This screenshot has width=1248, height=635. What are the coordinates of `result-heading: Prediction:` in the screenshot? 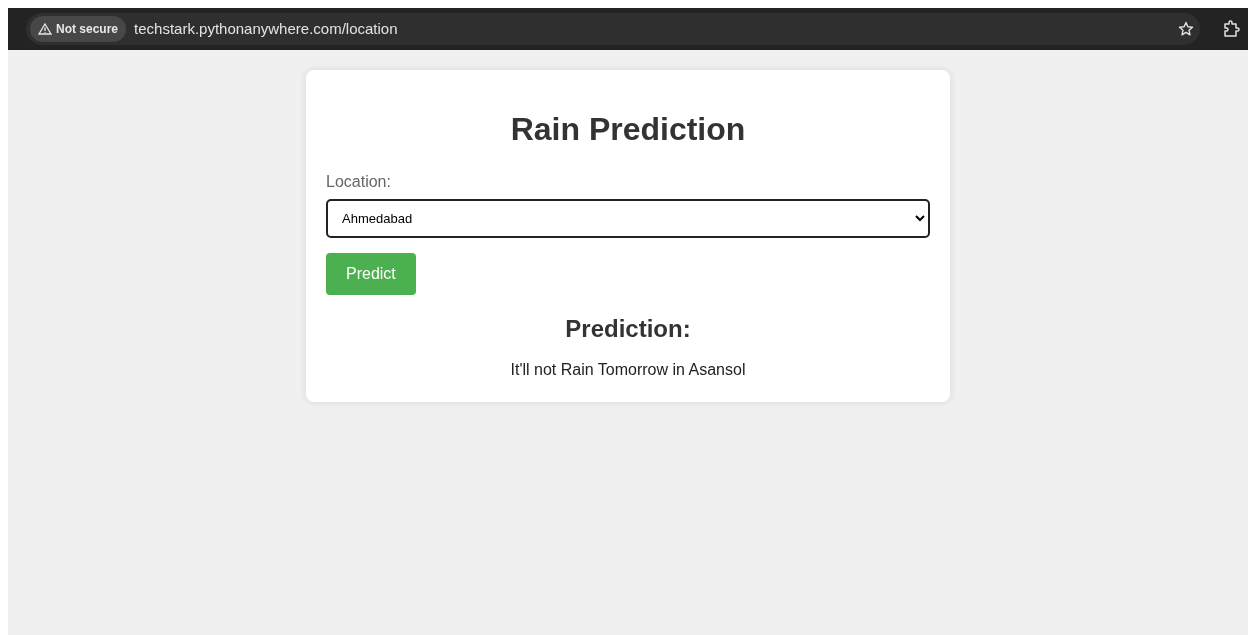 It's located at (628, 330).